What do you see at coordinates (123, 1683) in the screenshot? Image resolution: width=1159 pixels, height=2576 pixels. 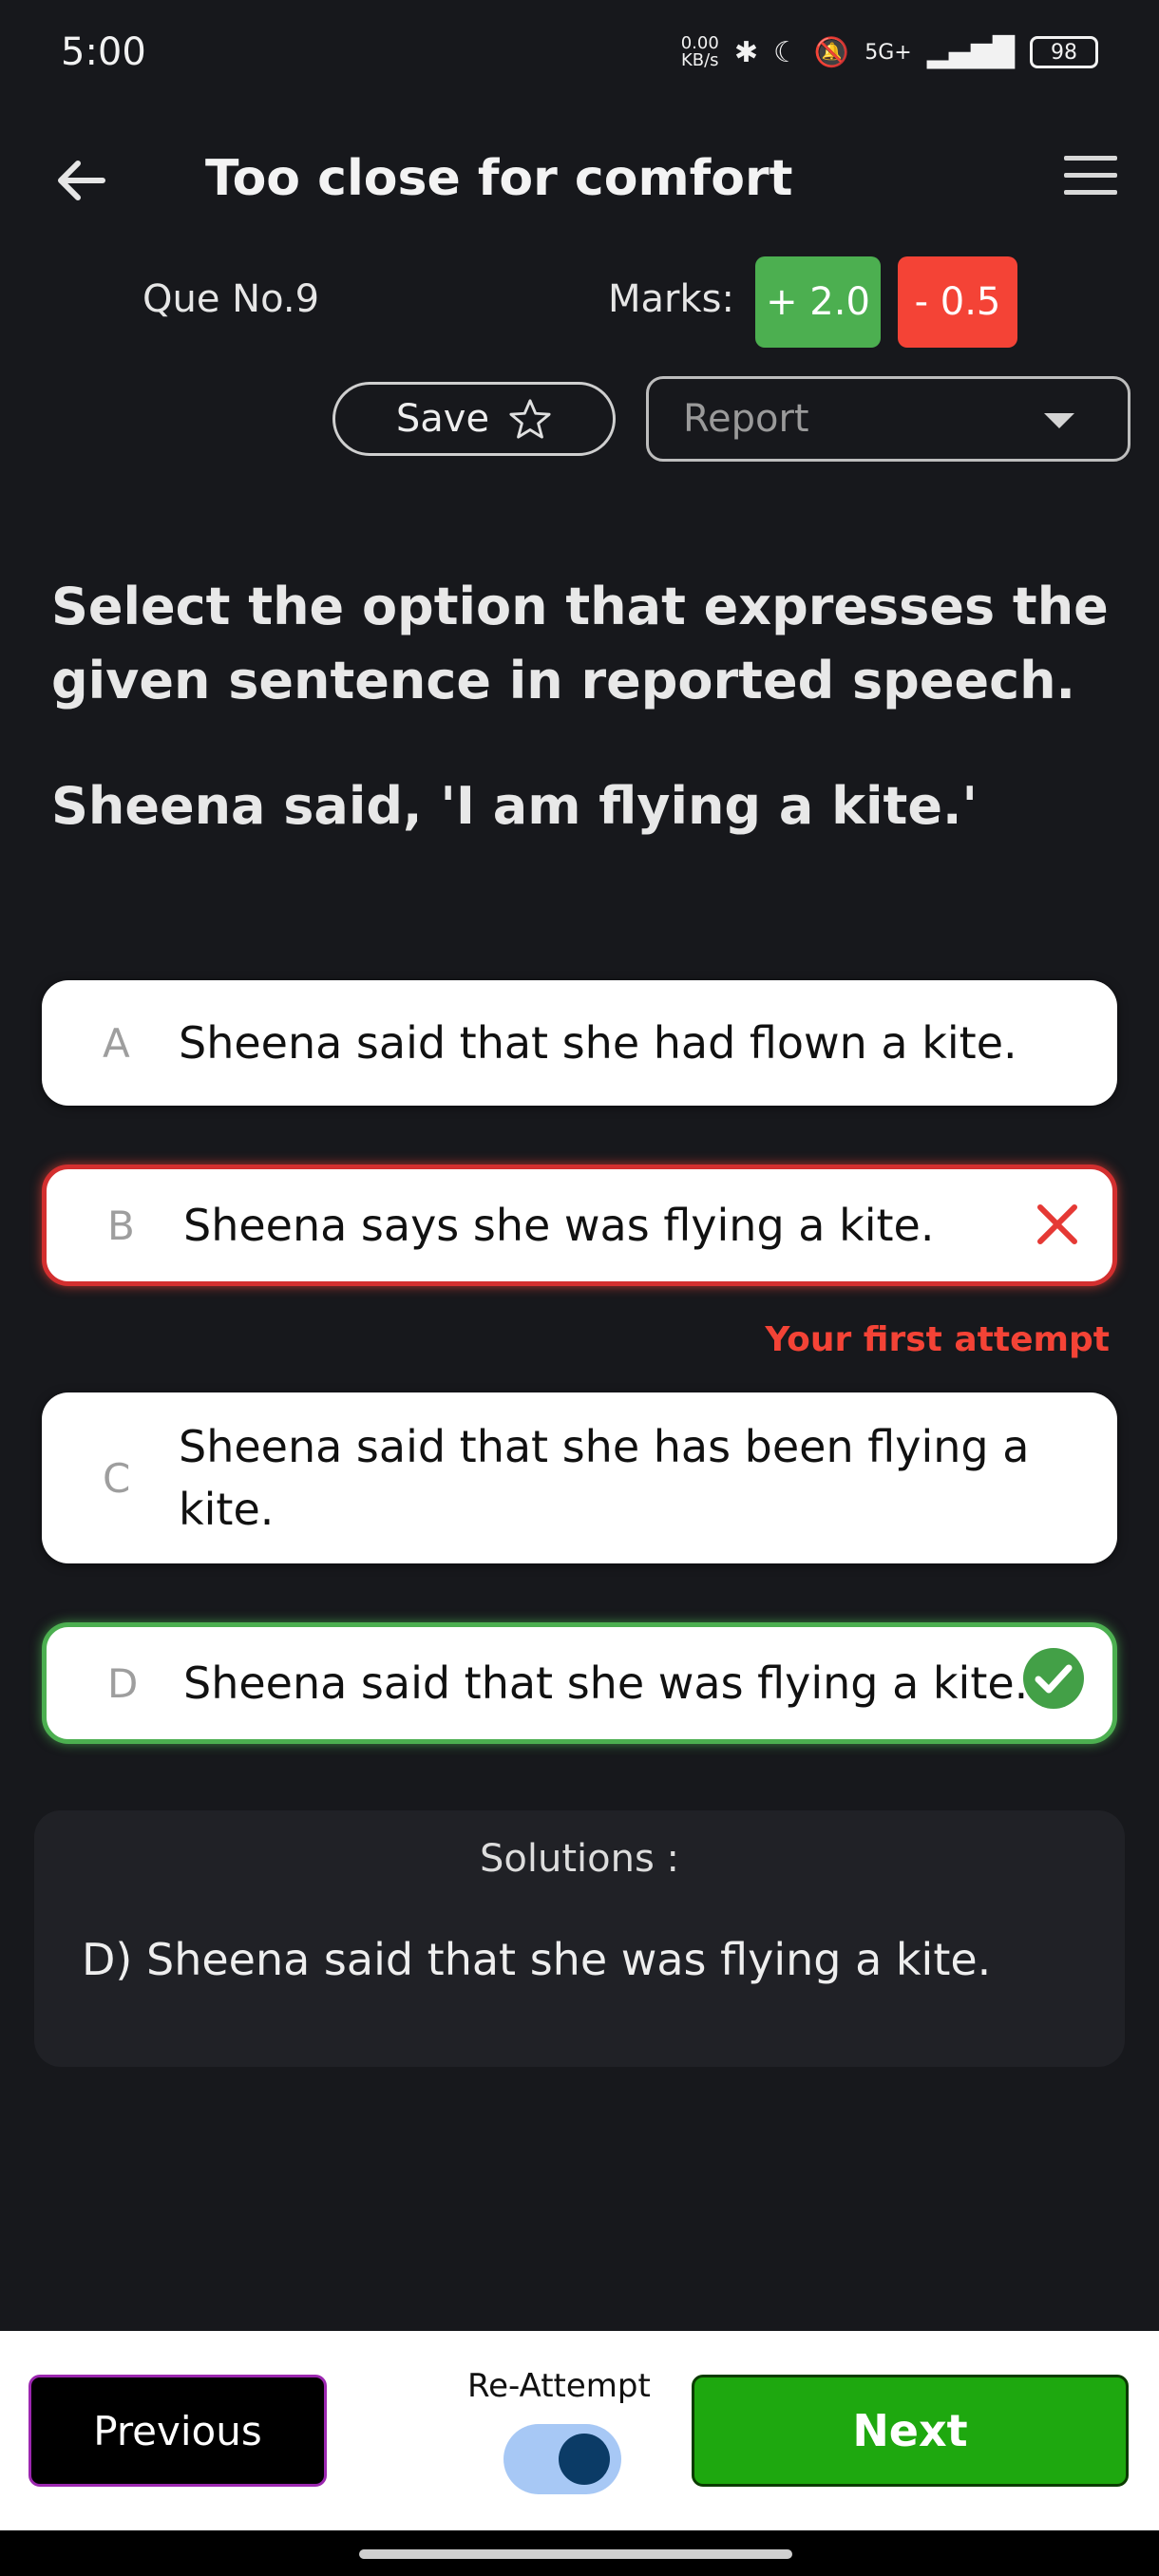 I see `option-letter: D` at bounding box center [123, 1683].